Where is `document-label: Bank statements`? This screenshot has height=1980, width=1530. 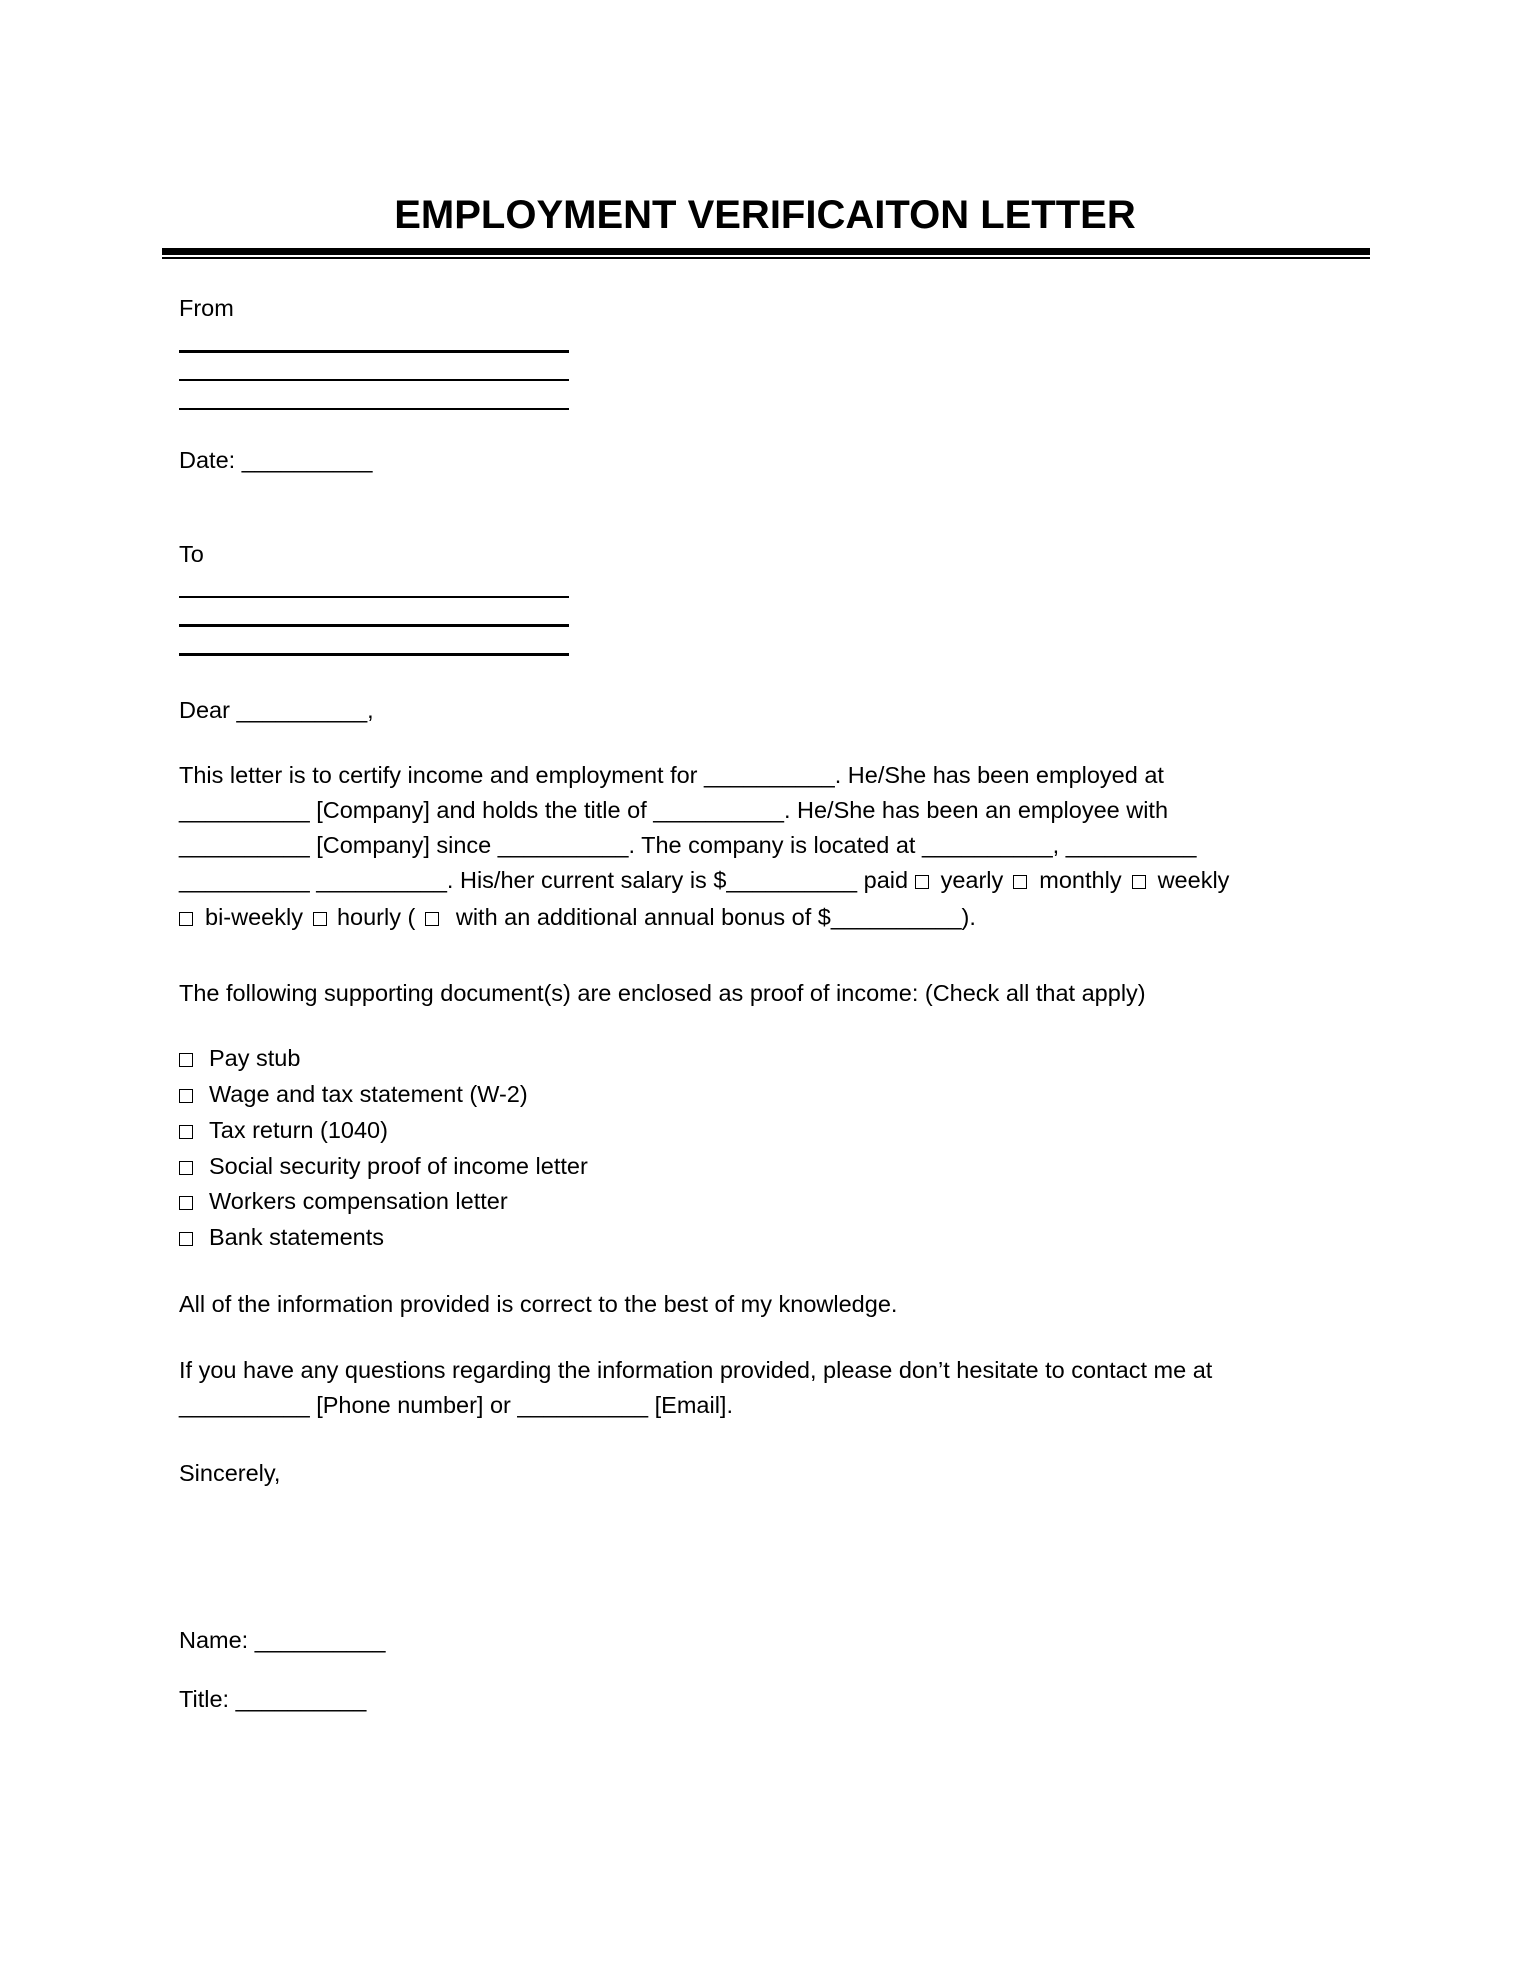 document-label: Bank statements is located at coordinates (297, 1237).